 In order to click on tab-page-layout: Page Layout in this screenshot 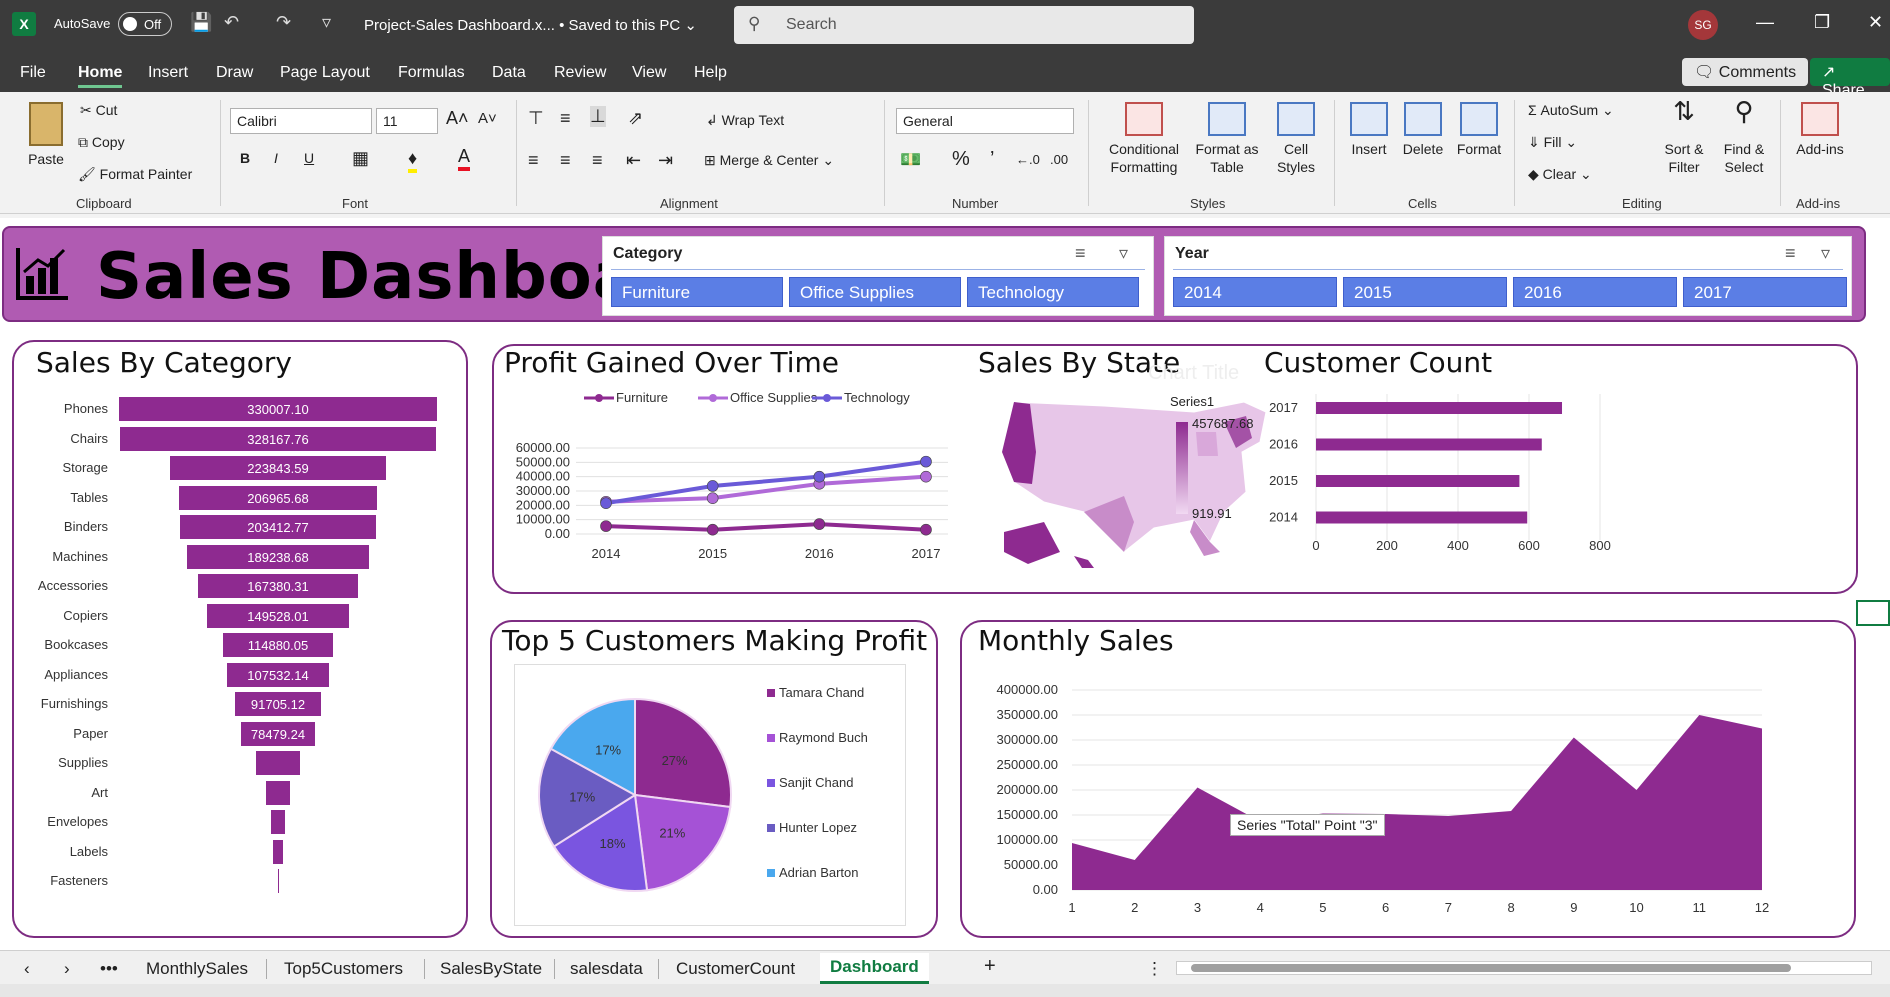, I will do `click(325, 73)`.